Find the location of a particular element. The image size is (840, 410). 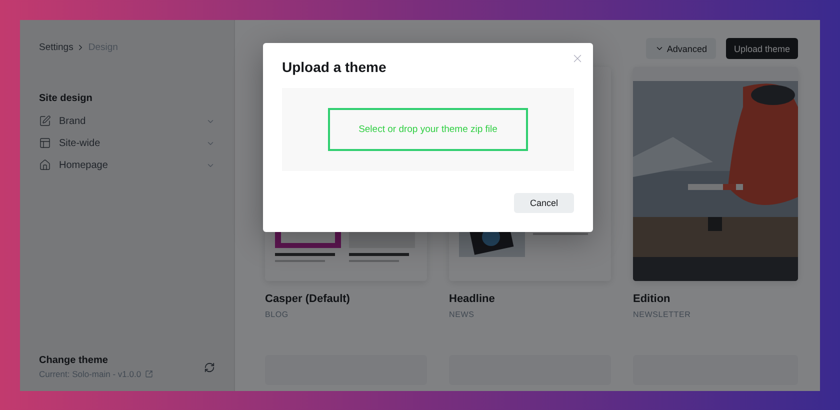

cancel-button: Cancel is located at coordinates (544, 203).